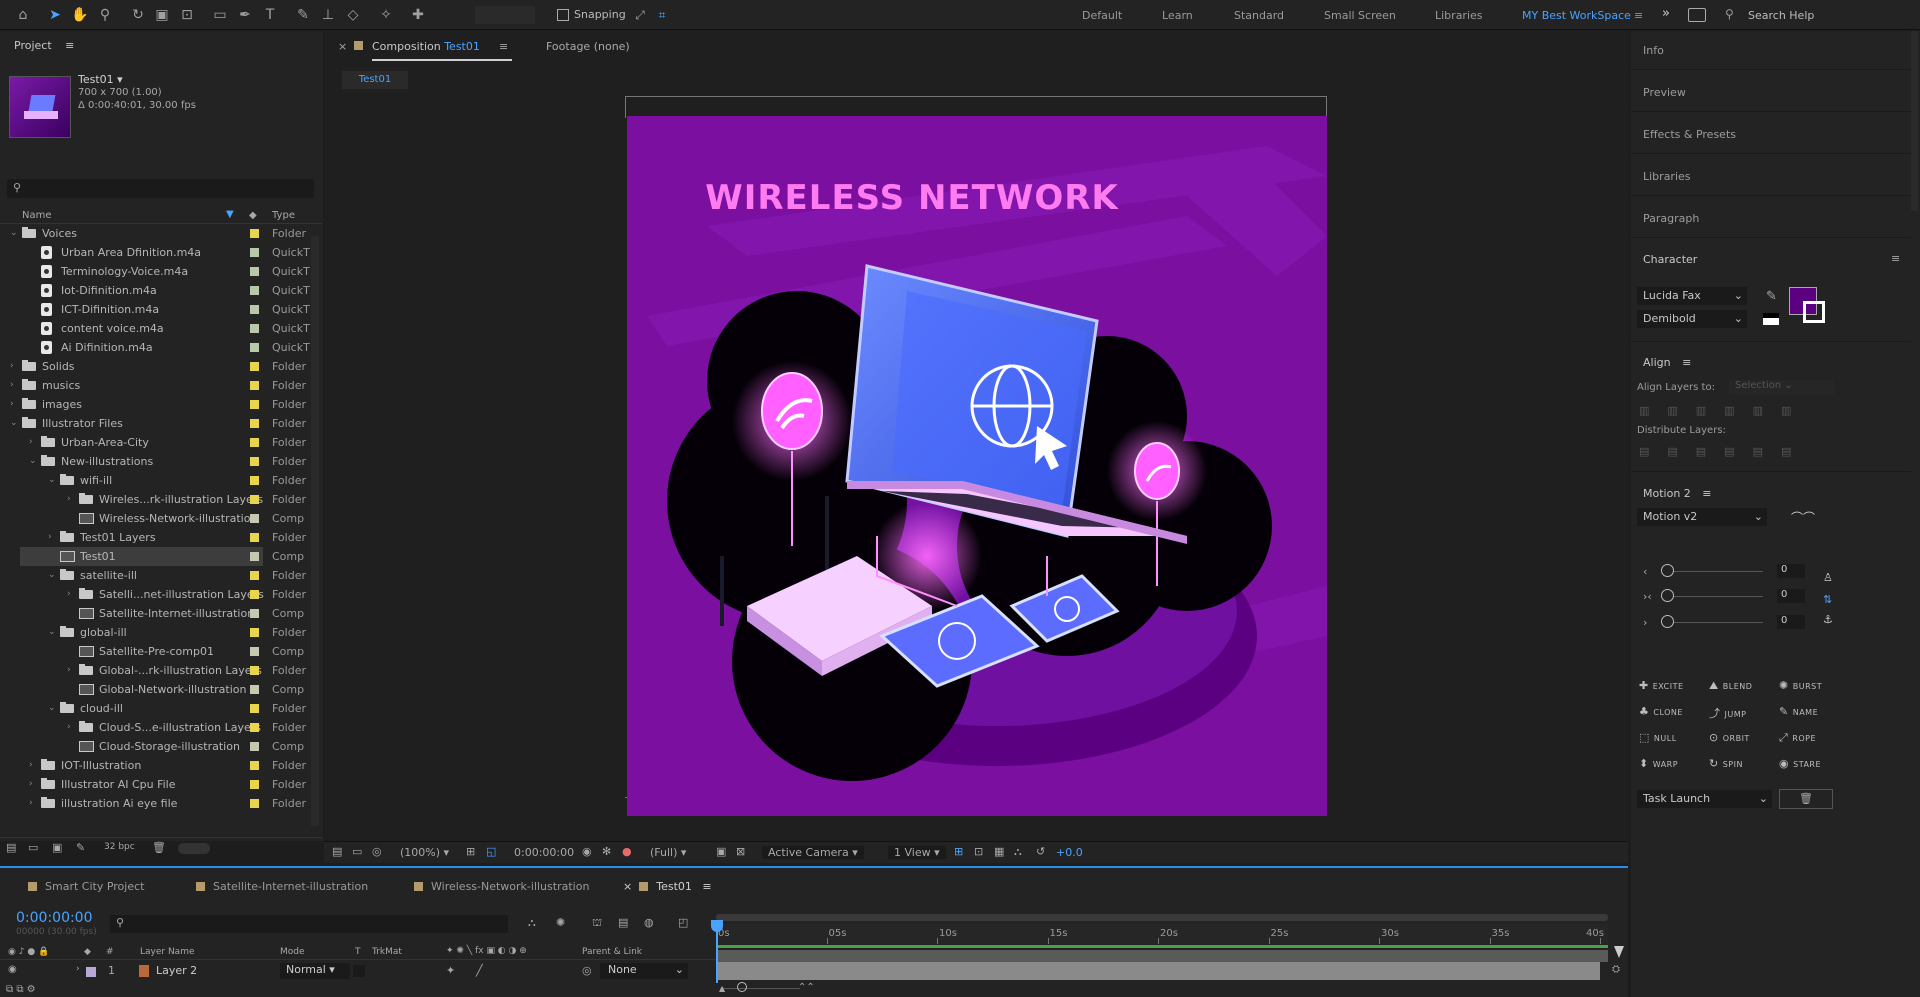  I want to click on reset-exposure-icon: ↺, so click(1040, 851).